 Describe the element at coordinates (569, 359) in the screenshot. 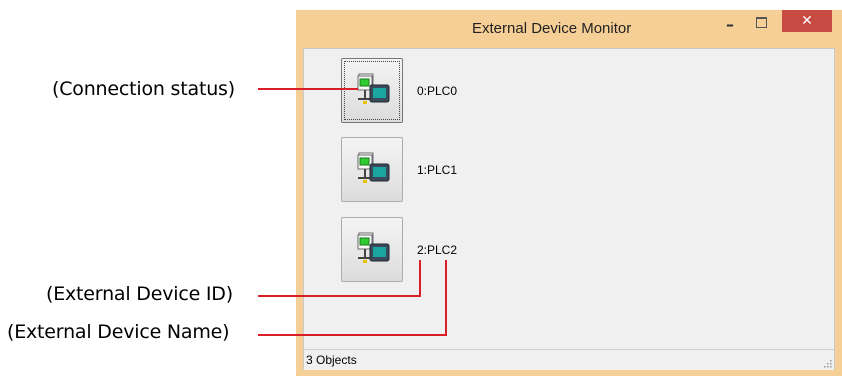

I see `status-bar: 3 Objects` at that location.